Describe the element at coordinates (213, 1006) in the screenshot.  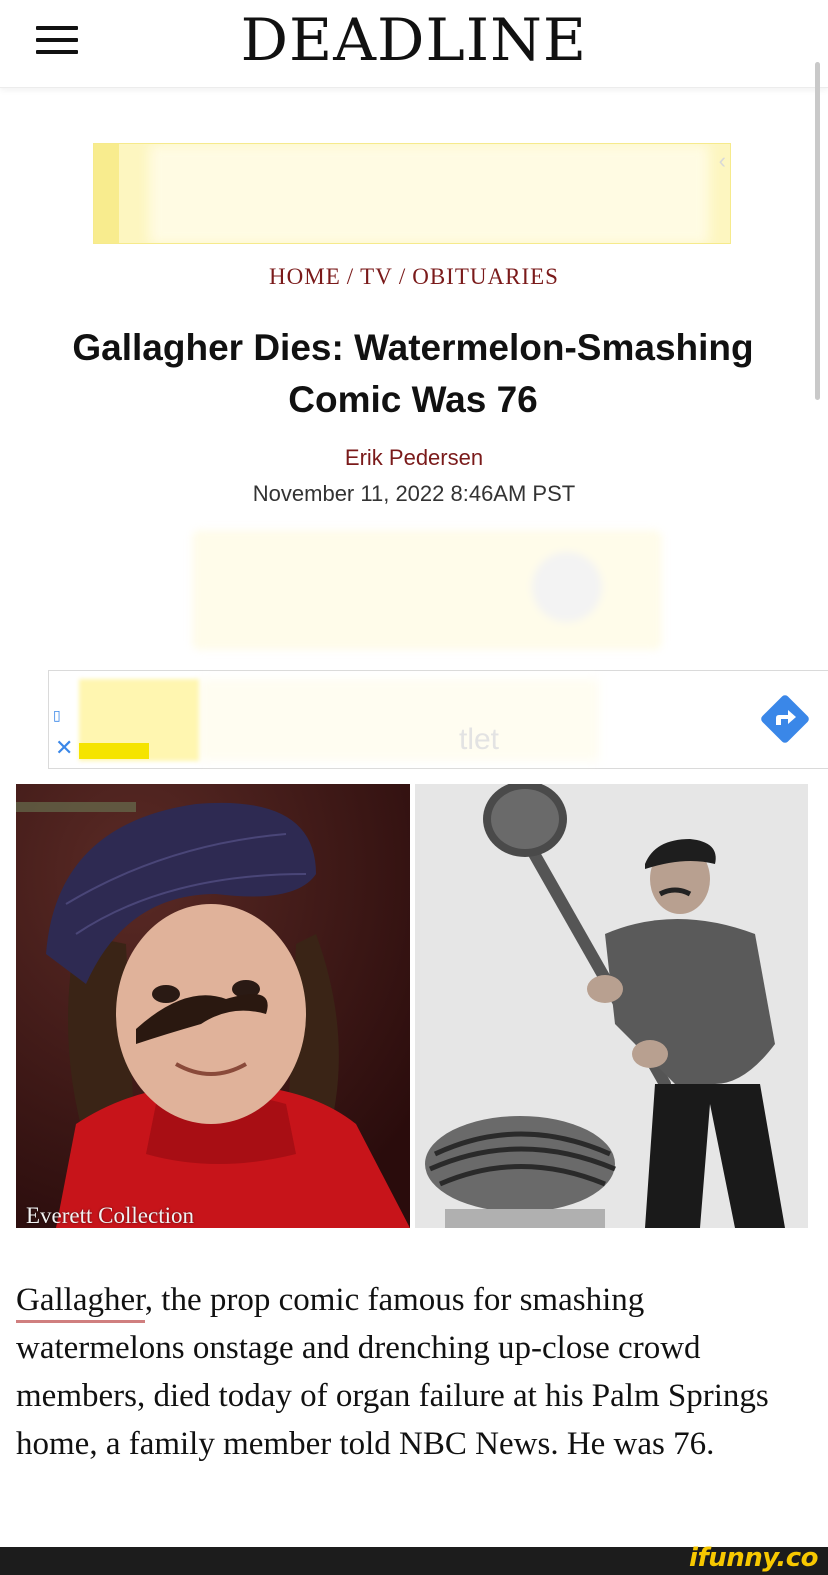
I see `photo-gallagher-portrait` at that location.